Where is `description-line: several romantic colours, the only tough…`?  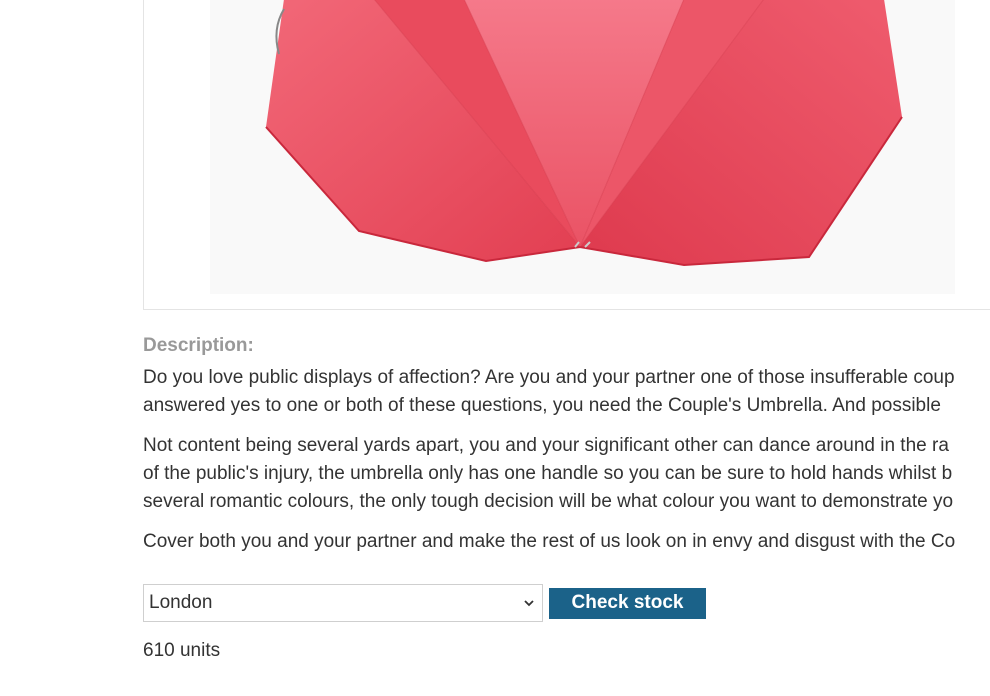
description-line: several romantic colours, the only tough… is located at coordinates (548, 501).